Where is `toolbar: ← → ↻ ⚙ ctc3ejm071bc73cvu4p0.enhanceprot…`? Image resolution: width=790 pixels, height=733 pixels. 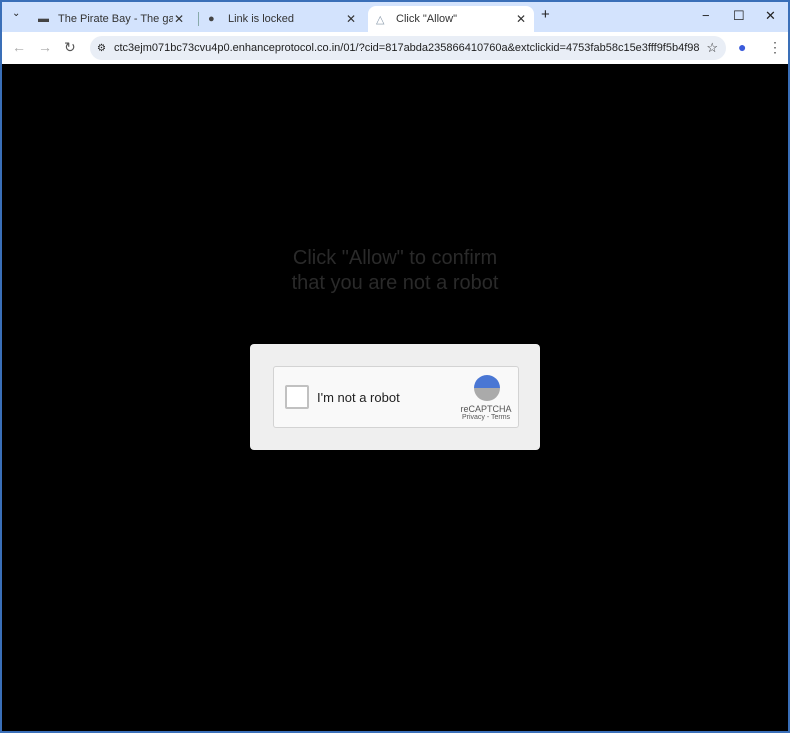
toolbar: ← → ↻ ⚙ ctc3ejm071bc73cvu4p0.enhanceprot… is located at coordinates (395, 48).